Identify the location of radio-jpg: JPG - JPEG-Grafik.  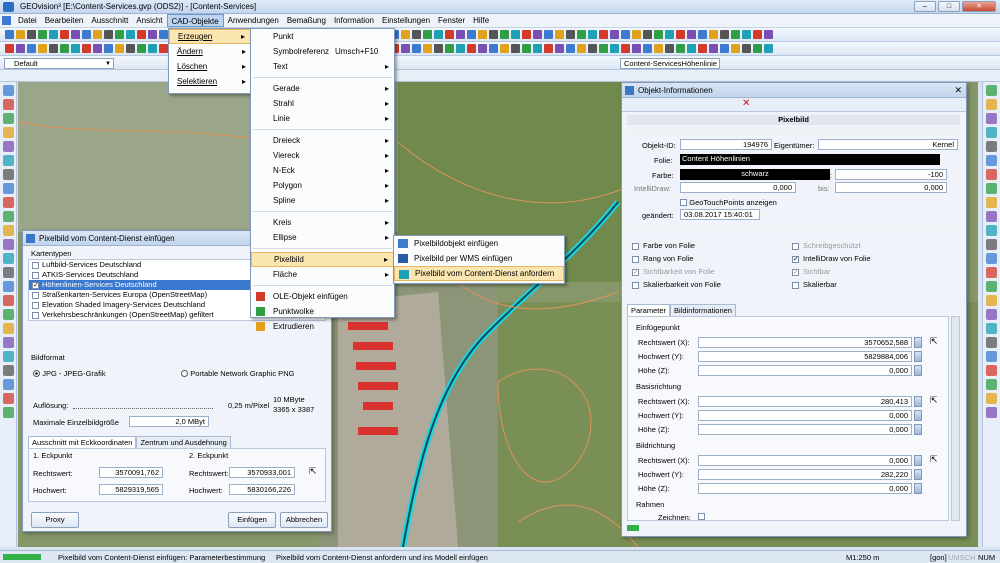
(69, 373).